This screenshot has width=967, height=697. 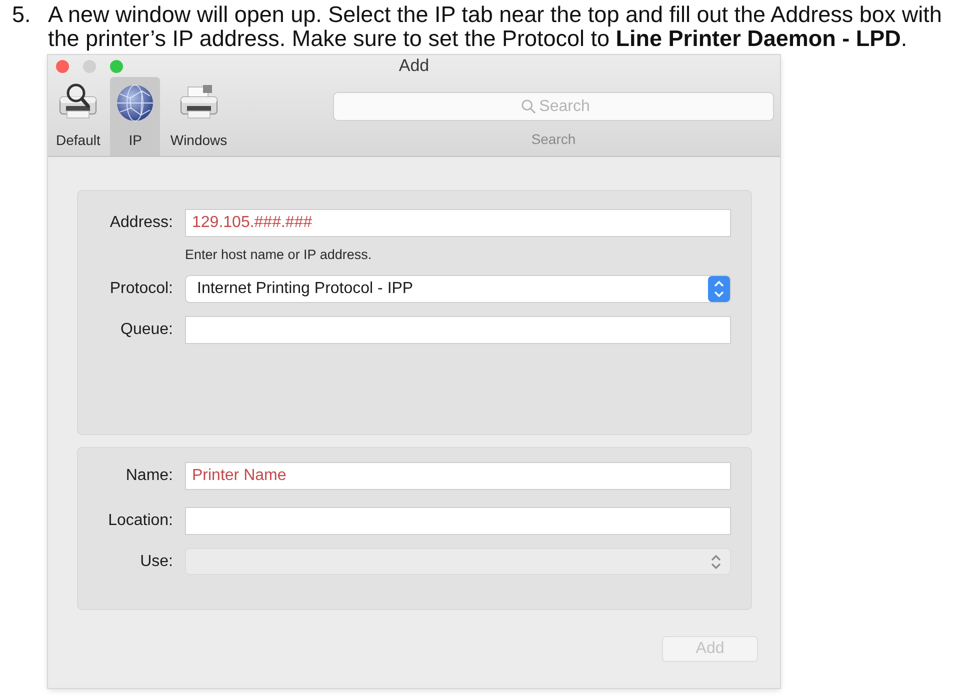 I want to click on step-number: 5., so click(x=22, y=16).